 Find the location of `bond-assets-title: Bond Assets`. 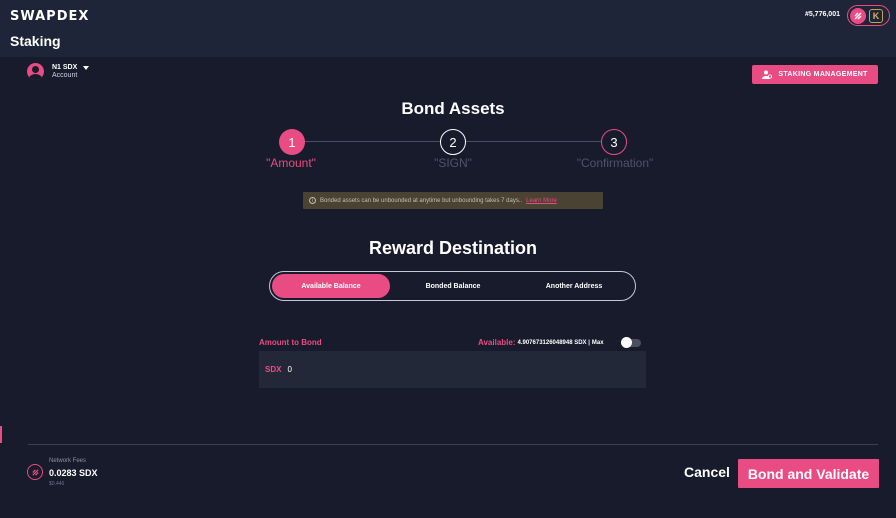

bond-assets-title: Bond Assets is located at coordinates (453, 108).